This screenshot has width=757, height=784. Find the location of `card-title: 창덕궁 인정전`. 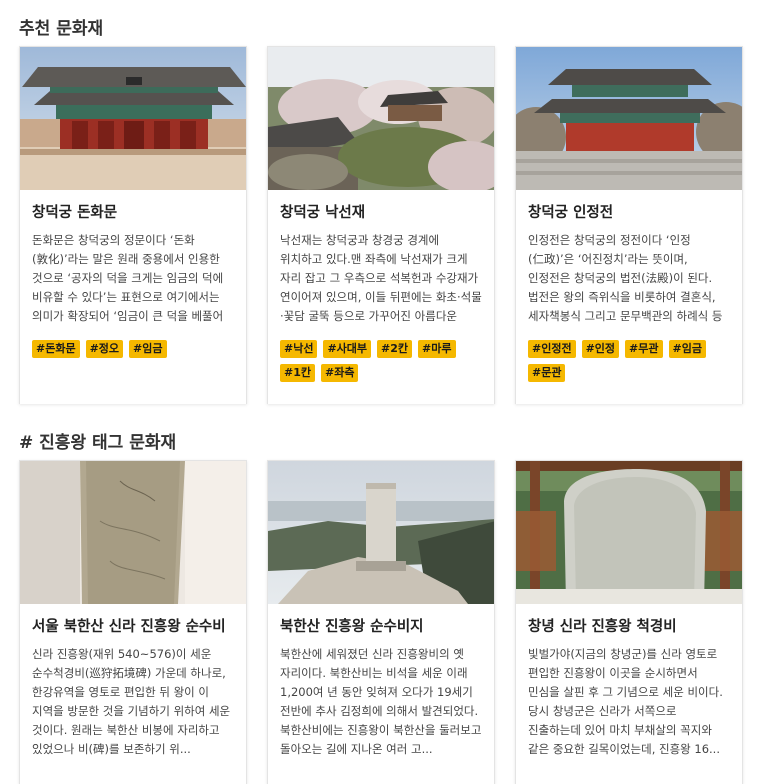

card-title: 창덕궁 인정전 is located at coordinates (629, 213).